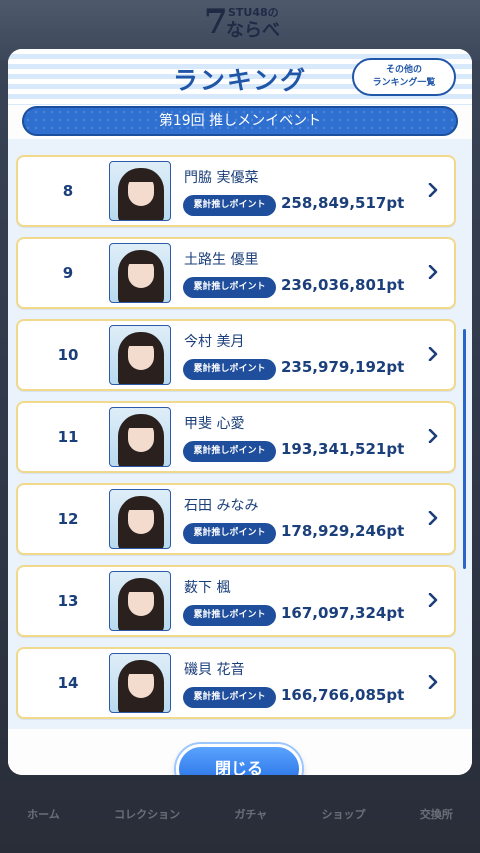  Describe the element at coordinates (343, 285) in the screenshot. I see `points-value: 236,036,801pt` at that location.